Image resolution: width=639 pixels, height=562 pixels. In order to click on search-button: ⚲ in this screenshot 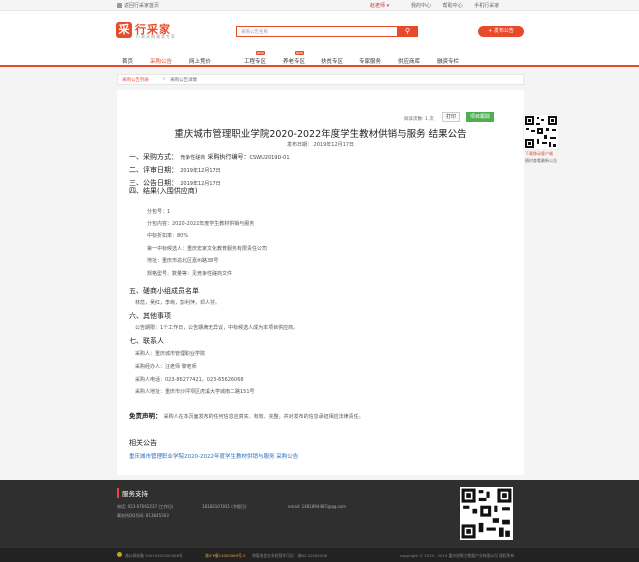, I will do `click(407, 31)`.